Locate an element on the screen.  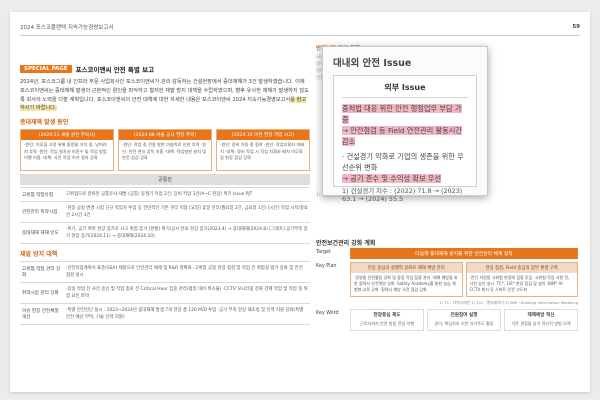
causes-heading: 중대재해 발생 원인 is located at coordinates (44, 123).